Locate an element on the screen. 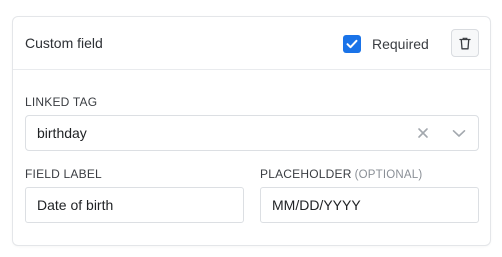 The height and width of the screenshot is (257, 502). linked-tag-value: birthday is located at coordinates (62, 133).